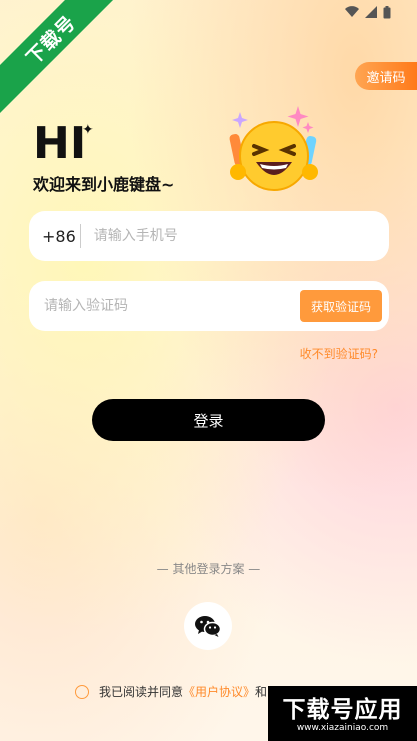 The height and width of the screenshot is (741, 417). What do you see at coordinates (273, 148) in the screenshot?
I see `laughing-emoji-icon` at bounding box center [273, 148].